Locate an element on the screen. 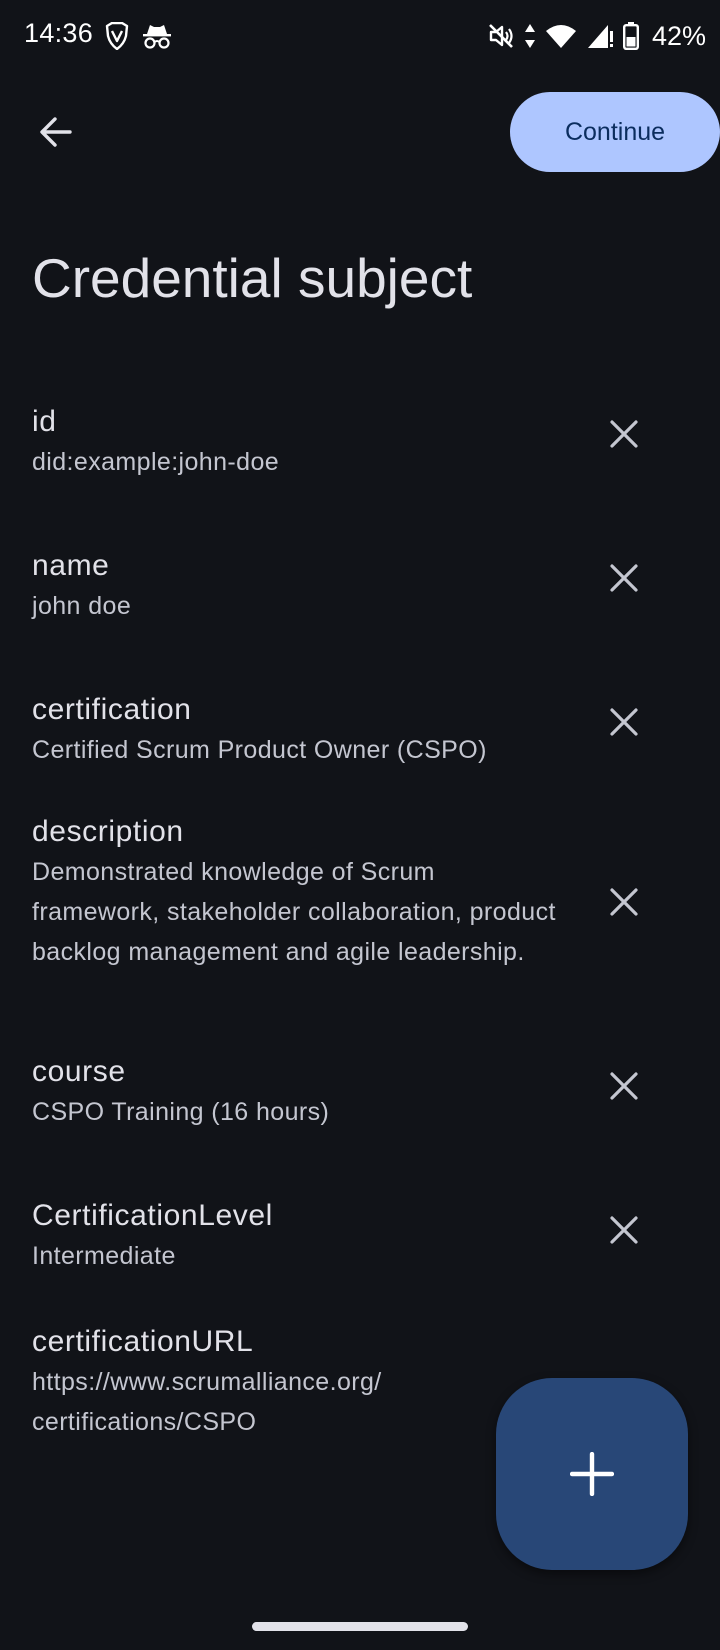 The width and height of the screenshot is (720, 1650). status-right-icons: 42% is located at coordinates (596, 36).